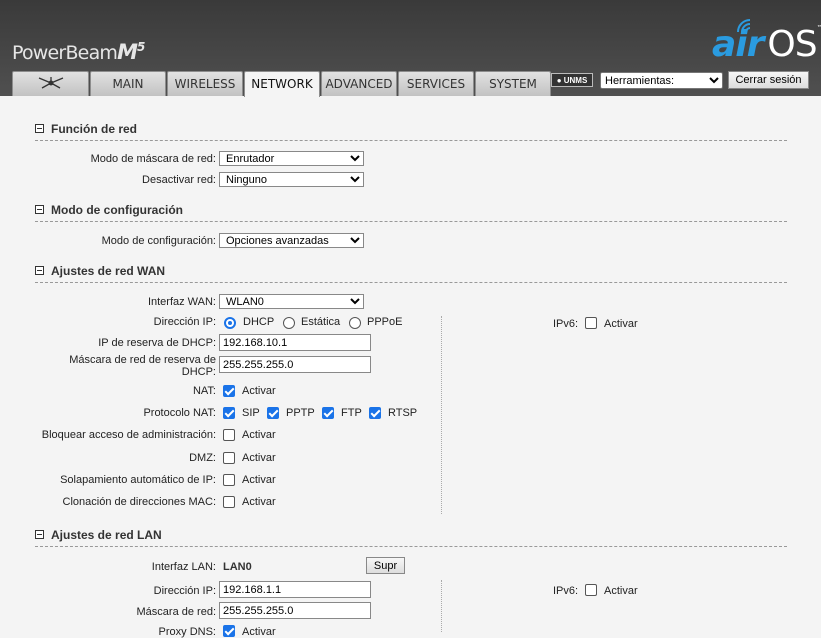 The height and width of the screenshot is (638, 821). What do you see at coordinates (229, 413) in the screenshot?
I see `nat-sip-checkbox` at bounding box center [229, 413].